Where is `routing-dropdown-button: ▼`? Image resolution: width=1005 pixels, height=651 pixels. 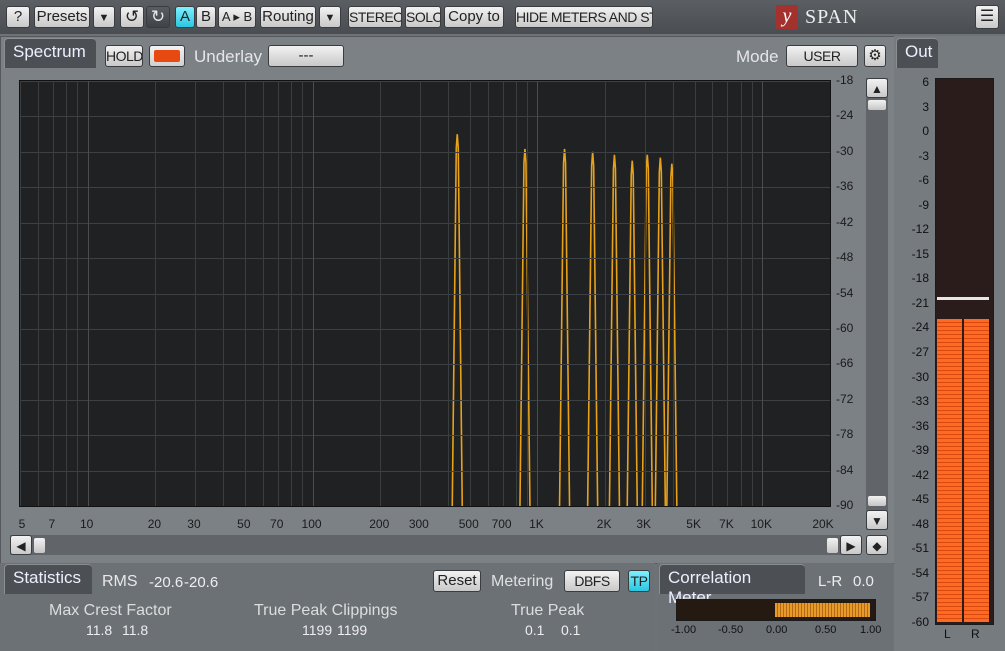 routing-dropdown-button: ▼ is located at coordinates (330, 17).